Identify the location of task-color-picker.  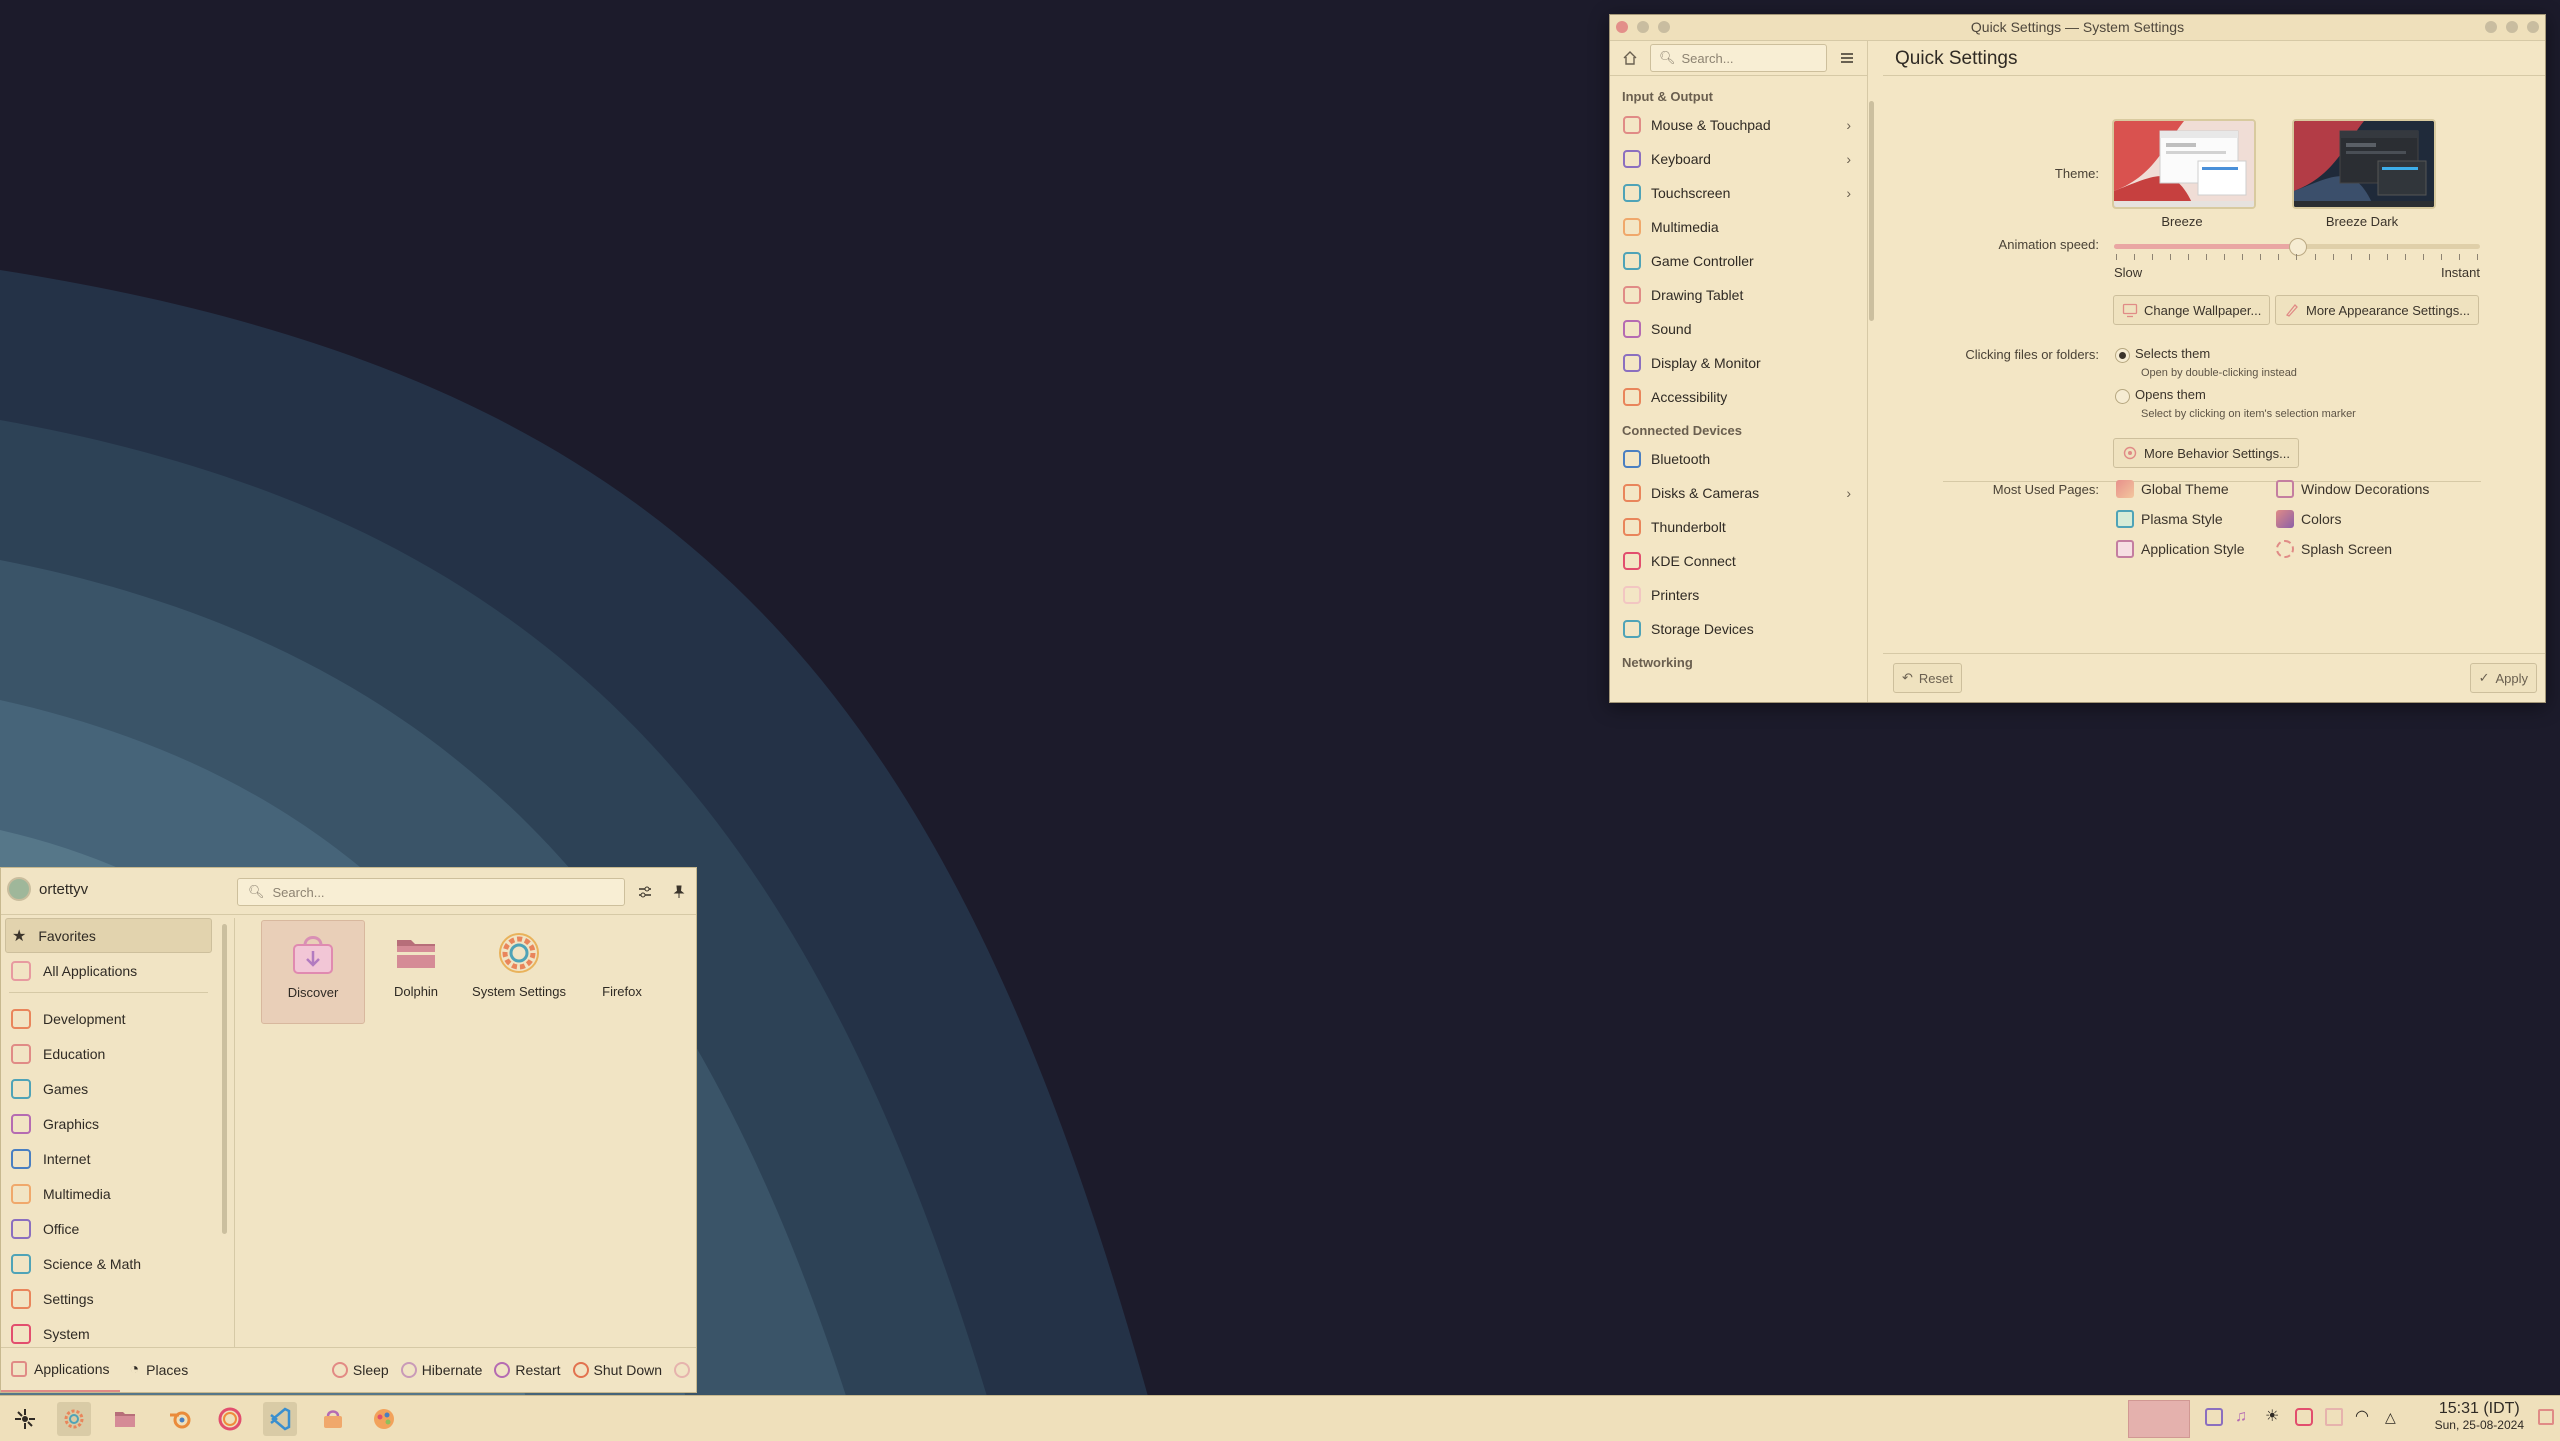
(384, 1419).